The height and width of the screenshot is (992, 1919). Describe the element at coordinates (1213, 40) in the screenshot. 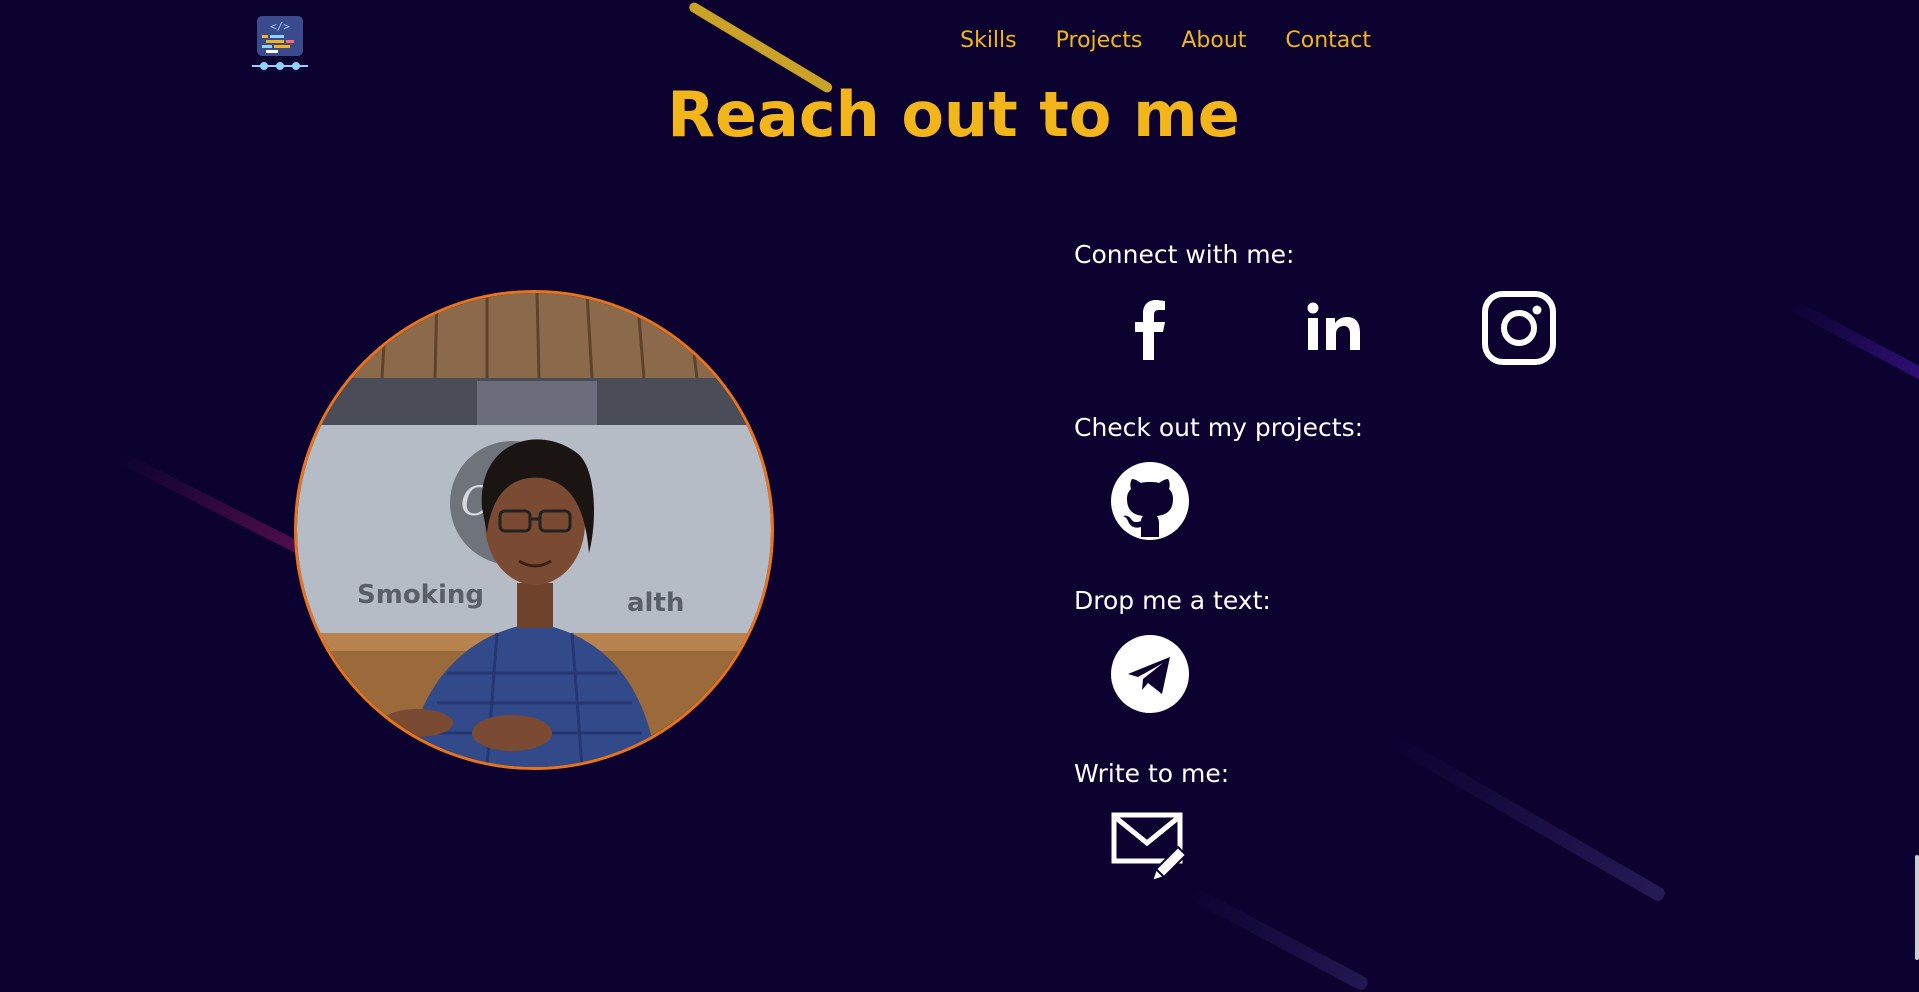

I see `nav-link-about: About` at that location.